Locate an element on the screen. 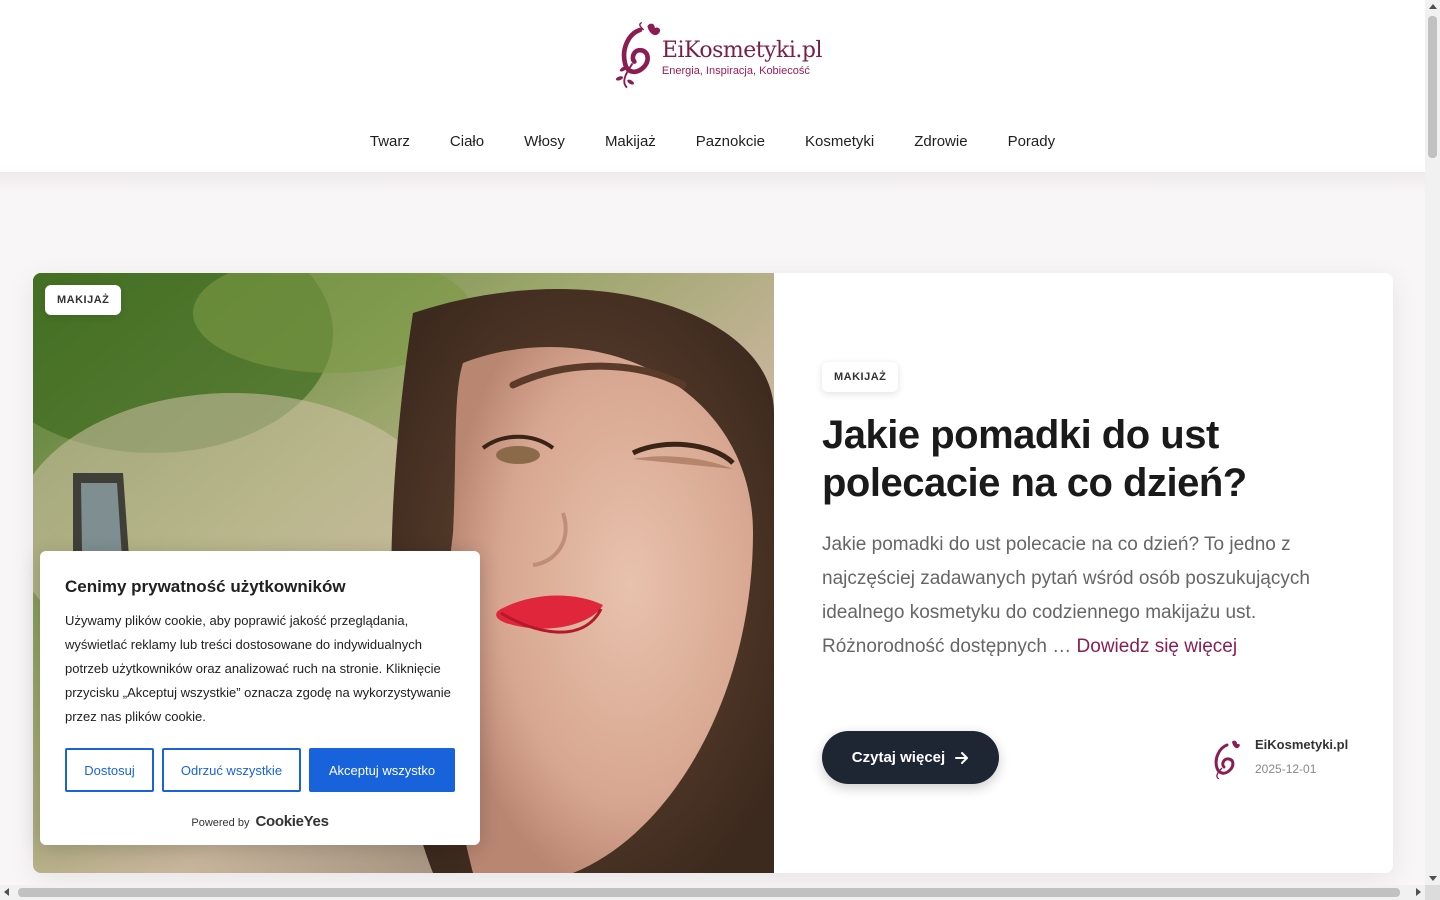 The image size is (1440, 900). horizontal-scrollbar is located at coordinates (712, 892).